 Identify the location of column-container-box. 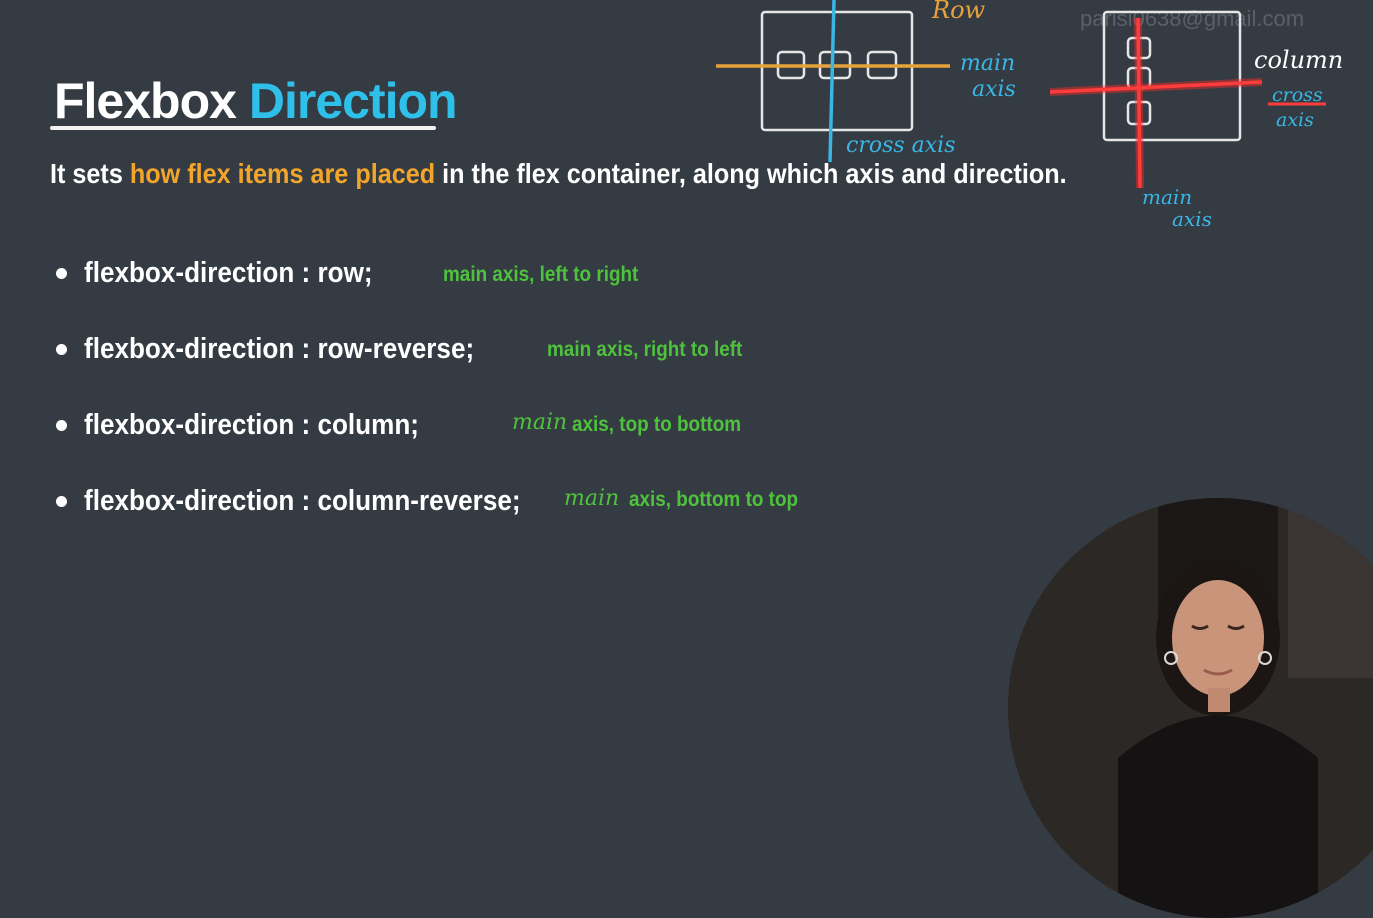
(1172, 76).